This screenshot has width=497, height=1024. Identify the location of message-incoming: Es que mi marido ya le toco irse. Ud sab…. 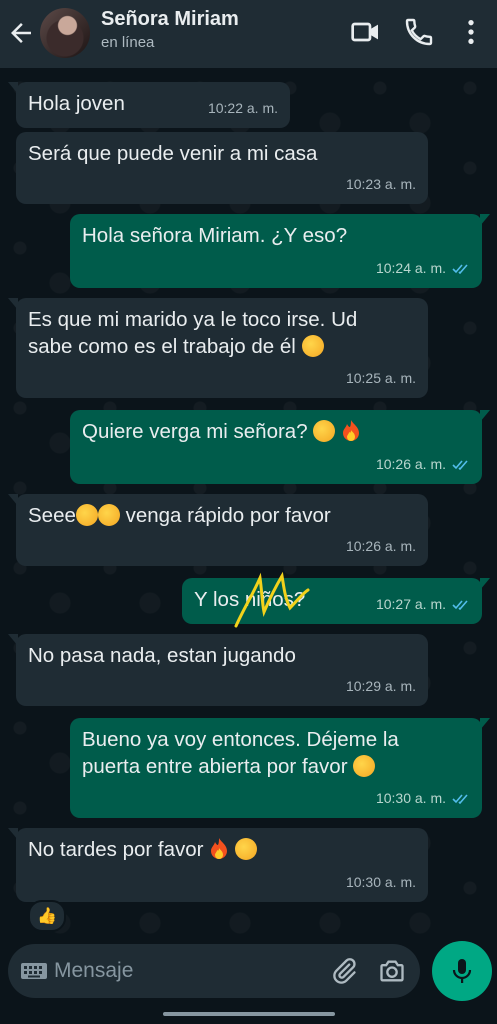
(218, 348).